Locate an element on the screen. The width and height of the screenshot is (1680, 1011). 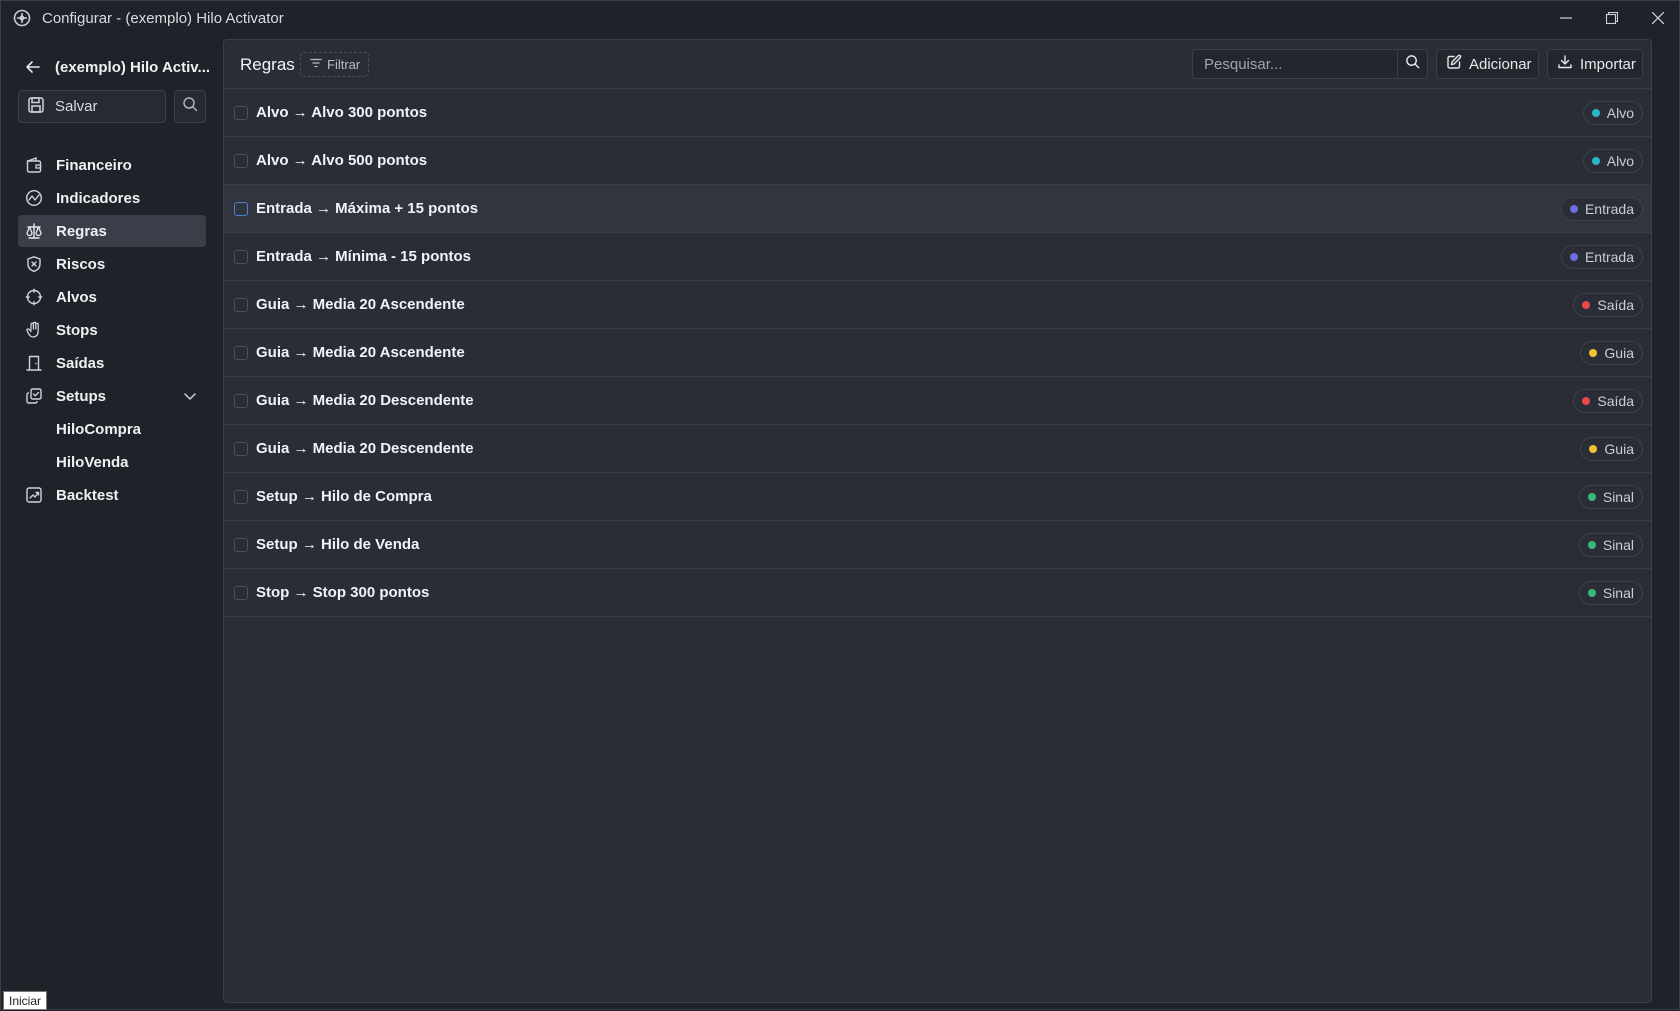
chevron-down-icon is located at coordinates (190, 396).